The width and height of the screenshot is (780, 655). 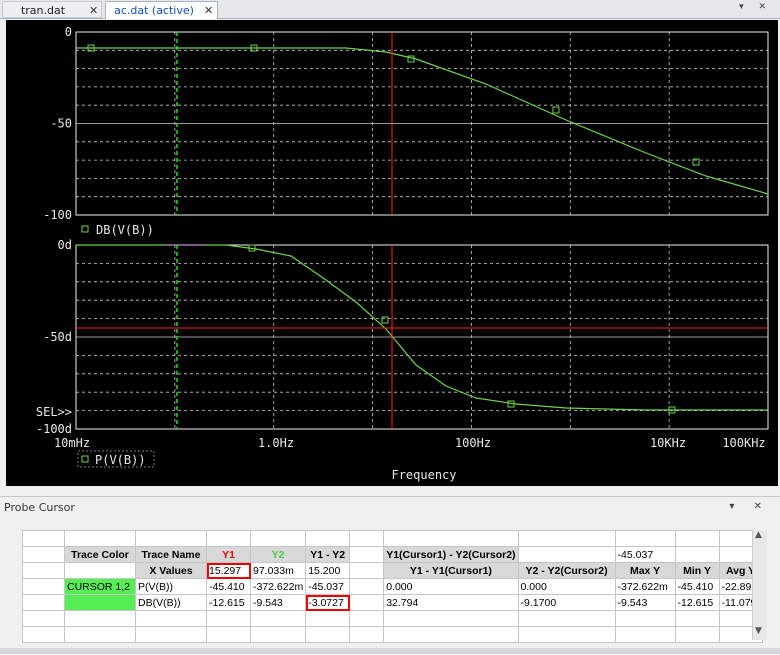 I want to click on table-cell: CURSOR 1,2, so click(x=100, y=586).